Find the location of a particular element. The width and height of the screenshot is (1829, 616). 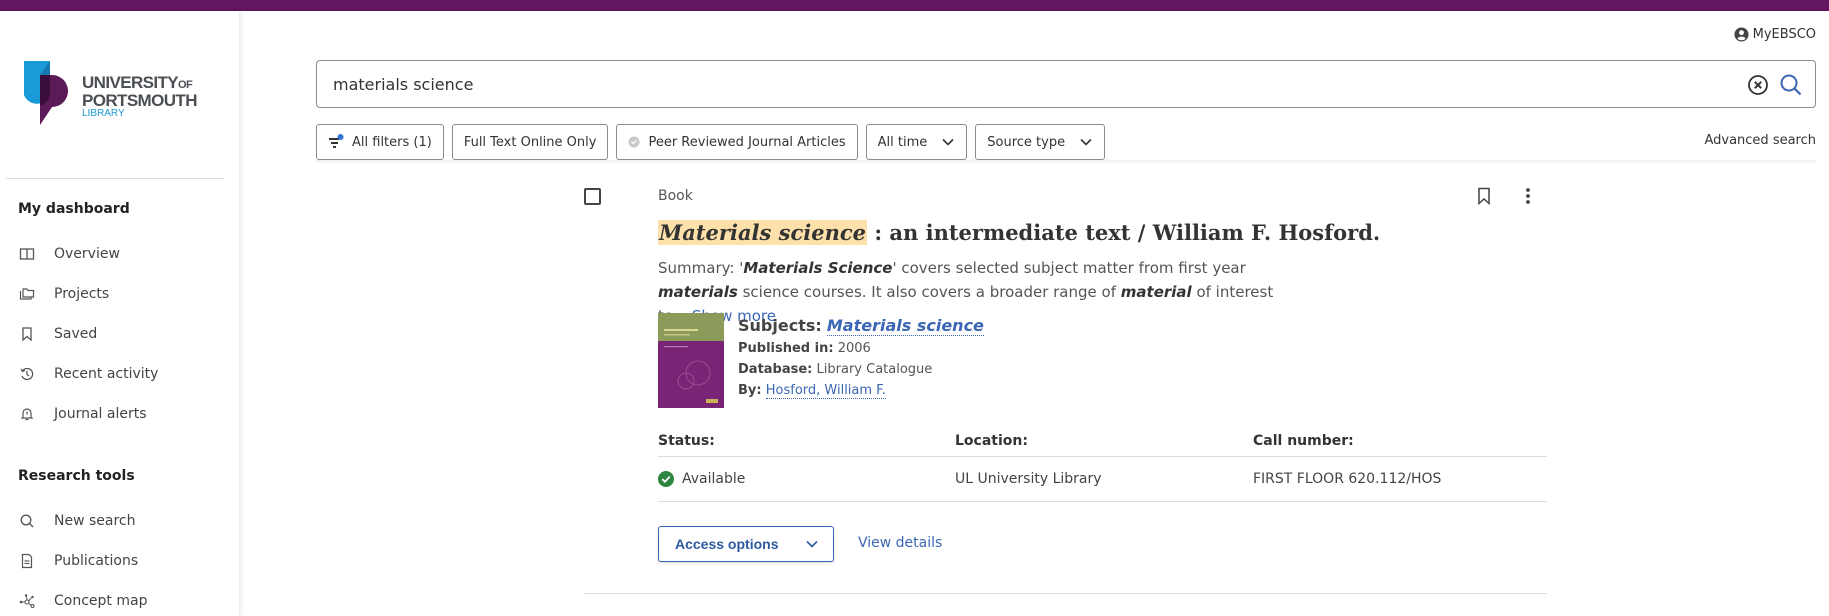

overview-icon is located at coordinates (27, 254).